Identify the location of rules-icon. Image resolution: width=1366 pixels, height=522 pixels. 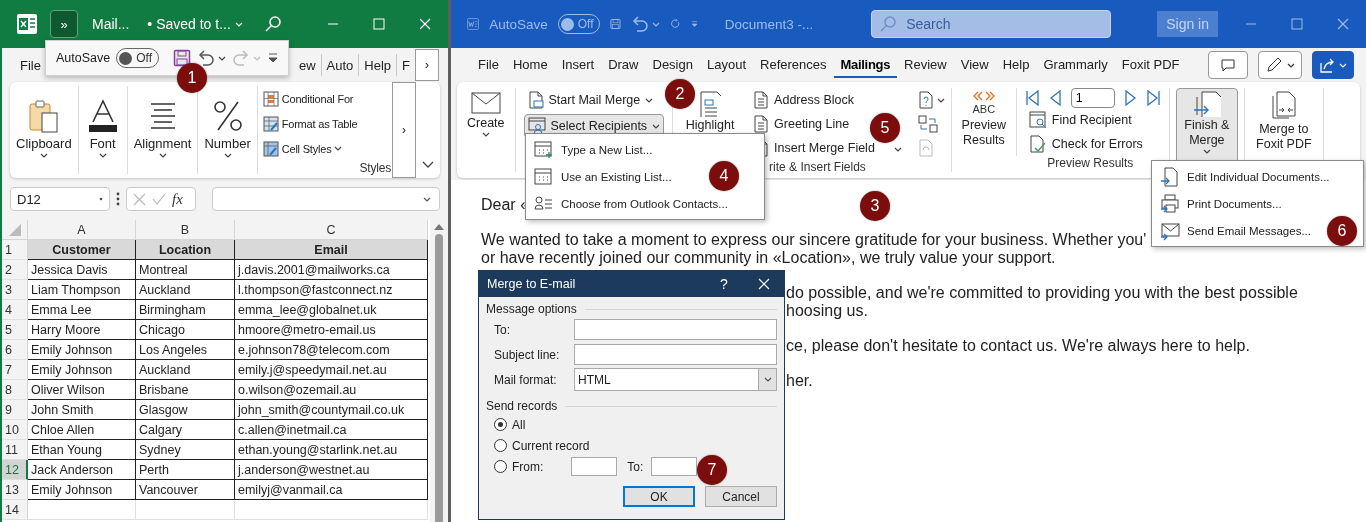
(925, 100).